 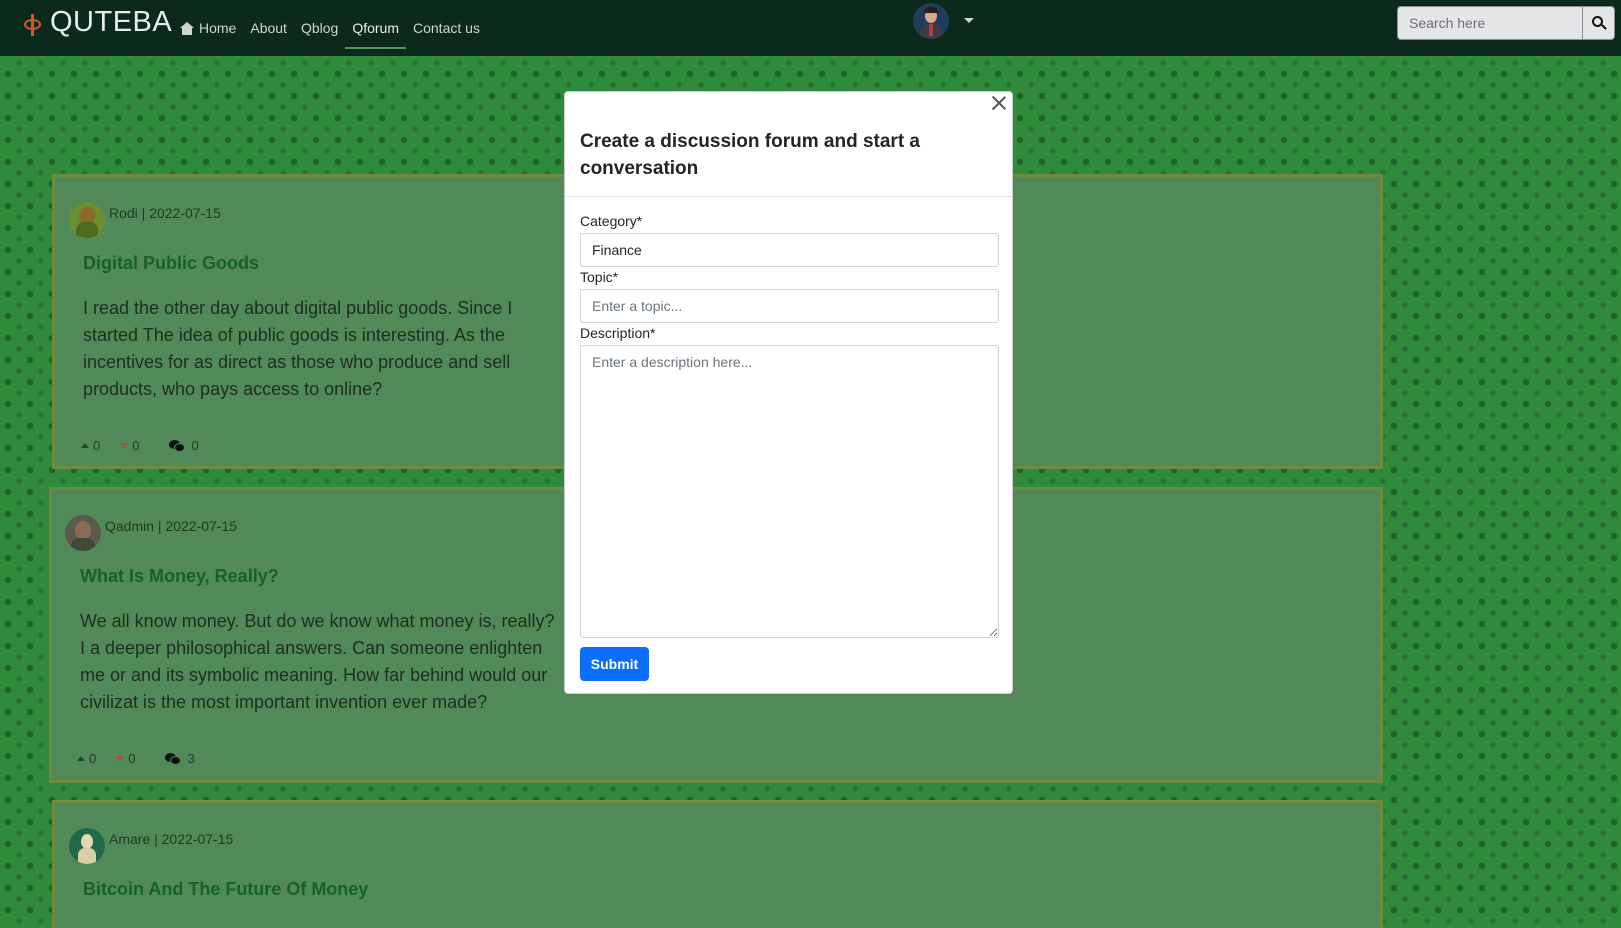 I want to click on search-input, so click(x=1489, y=23).